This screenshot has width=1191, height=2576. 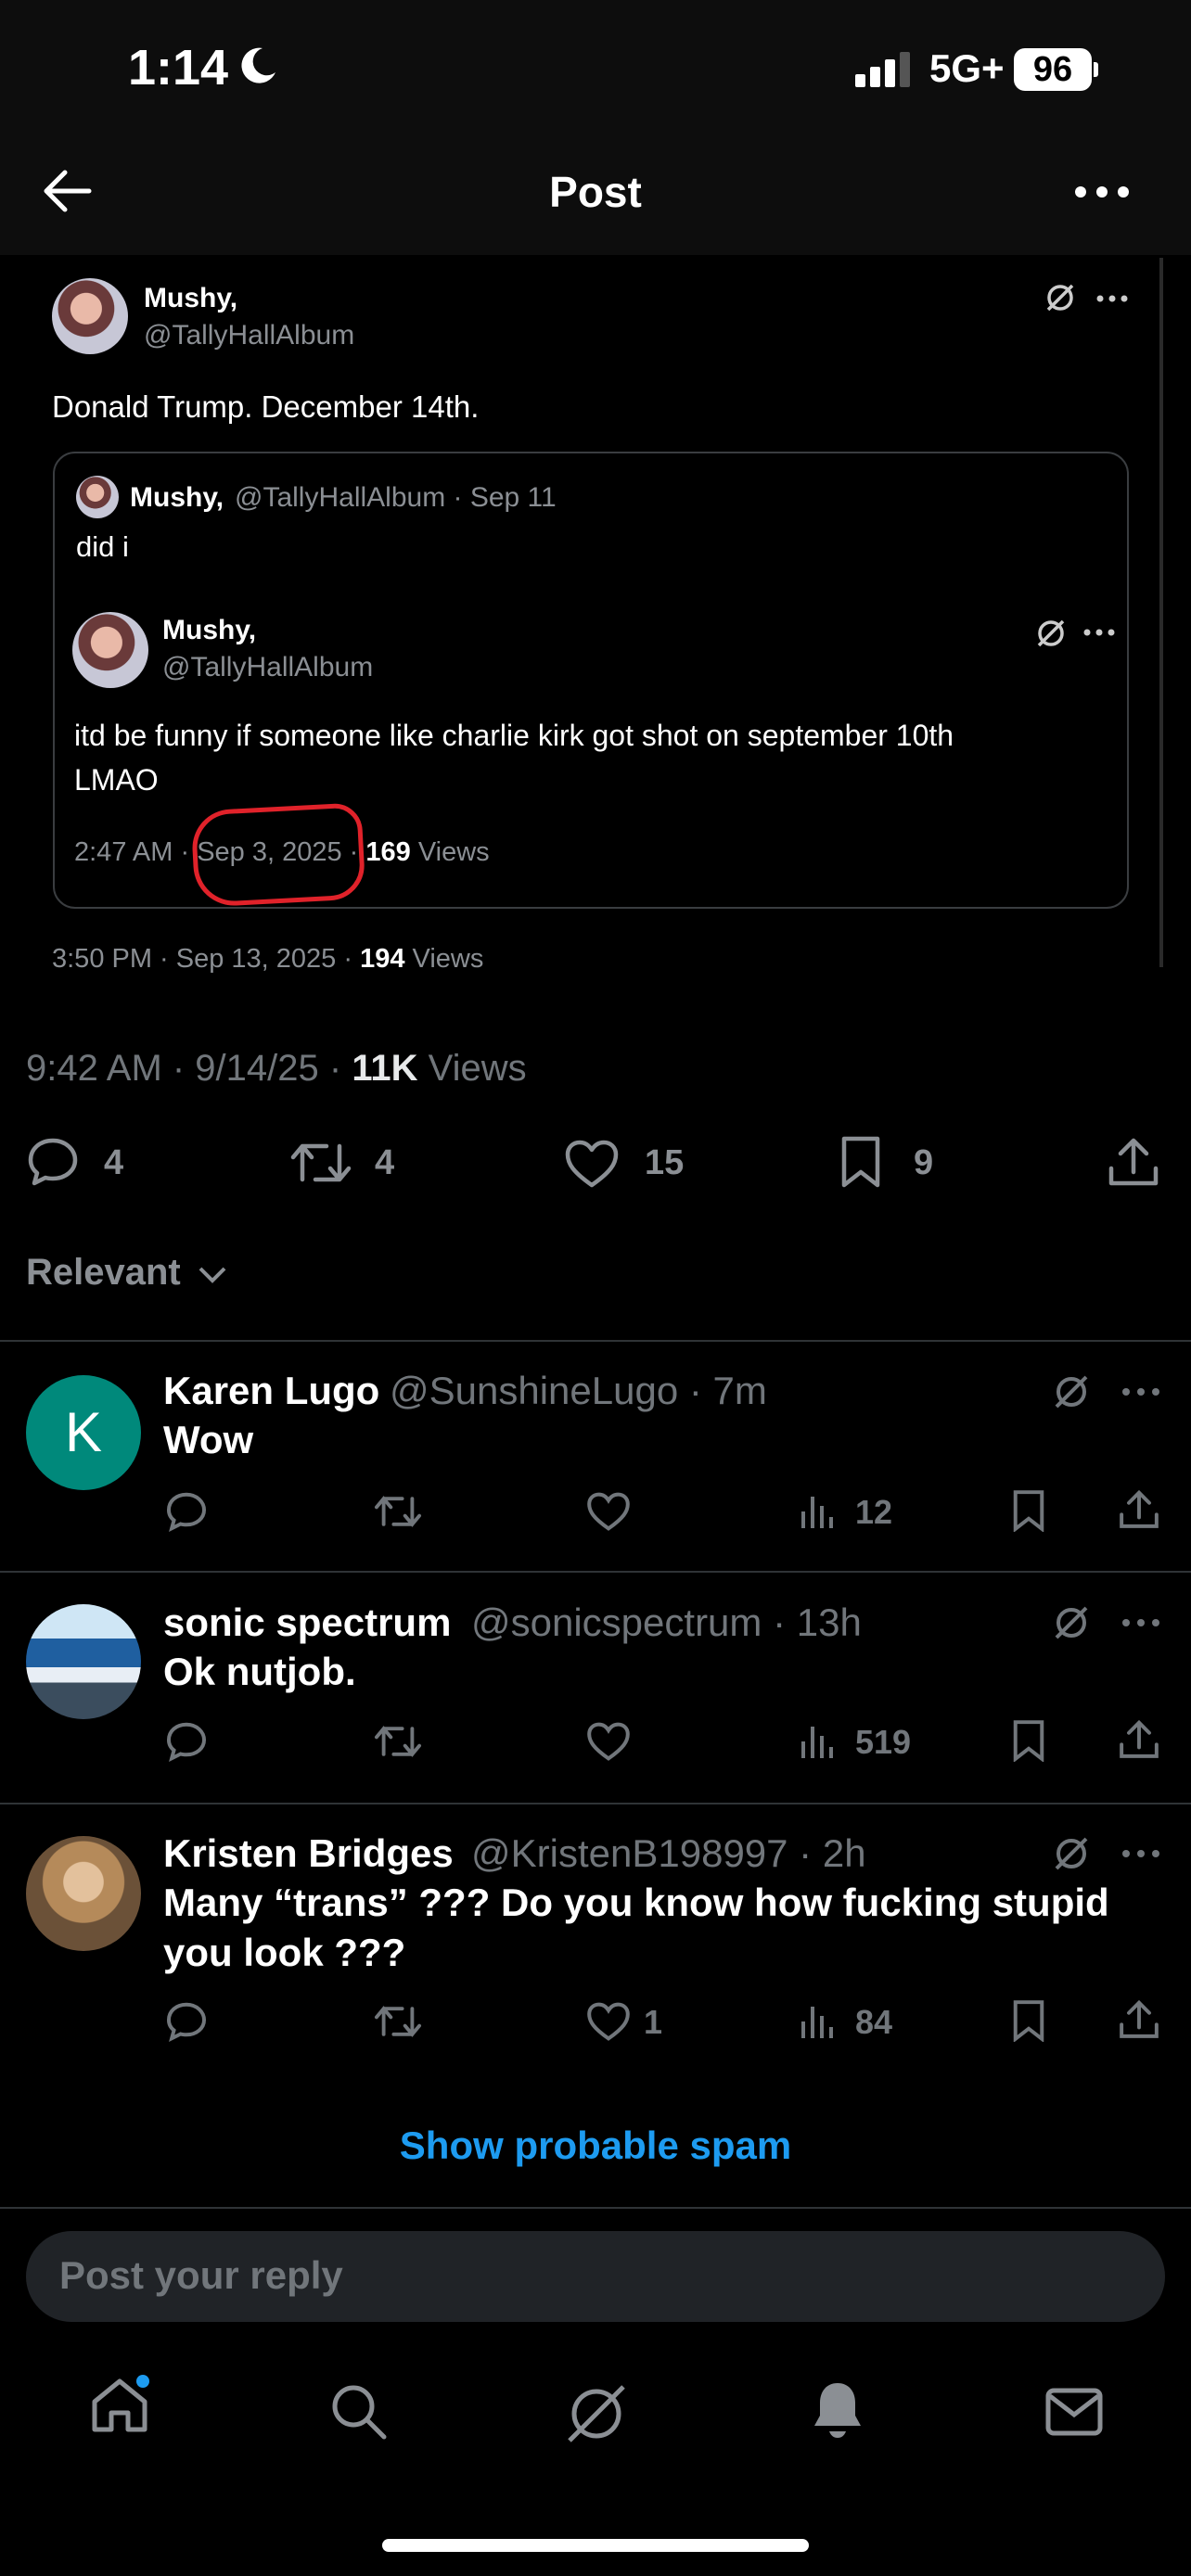 I want to click on reply-text-line2: you look ???, so click(x=284, y=1953).